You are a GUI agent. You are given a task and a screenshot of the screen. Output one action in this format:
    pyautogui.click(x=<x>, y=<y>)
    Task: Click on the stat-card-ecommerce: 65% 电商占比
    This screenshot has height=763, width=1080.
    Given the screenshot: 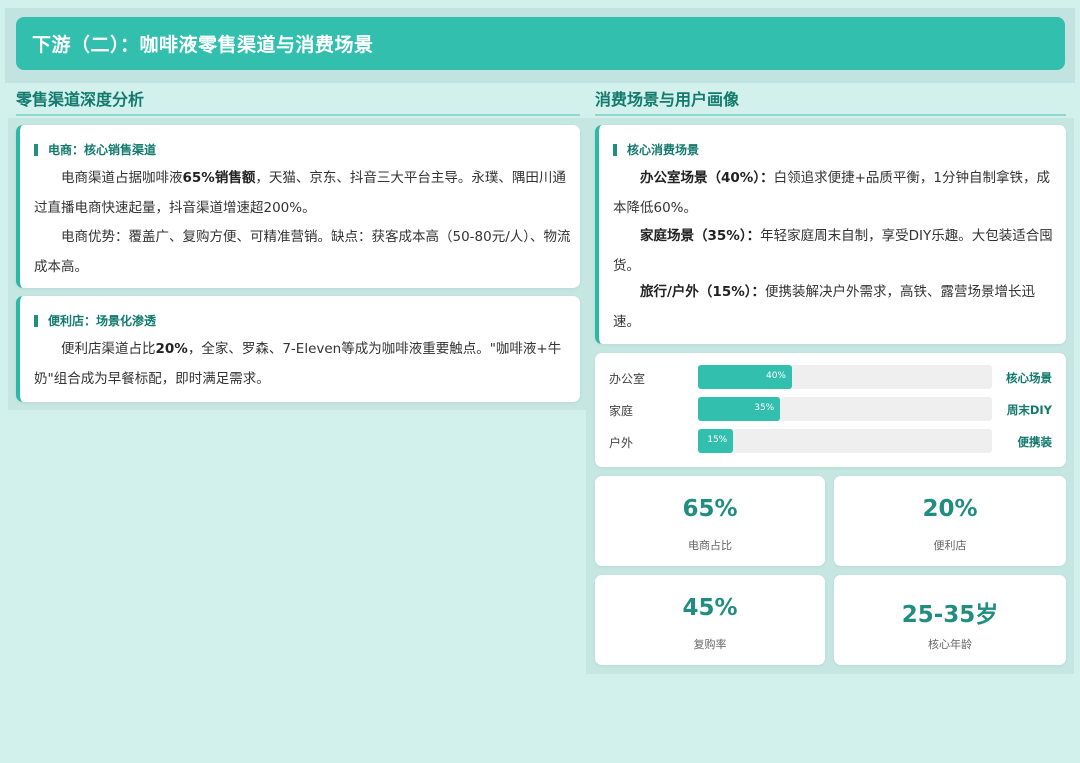 What is the action you would take?
    pyautogui.click(x=710, y=521)
    